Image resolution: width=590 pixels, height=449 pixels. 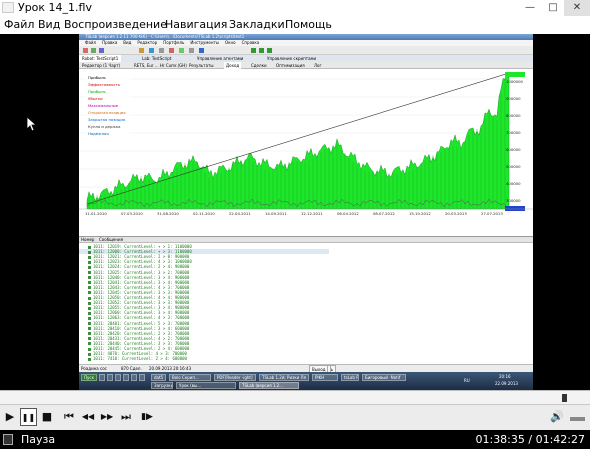 I want to click on taskbar-item: dat5, so click(x=158, y=377).